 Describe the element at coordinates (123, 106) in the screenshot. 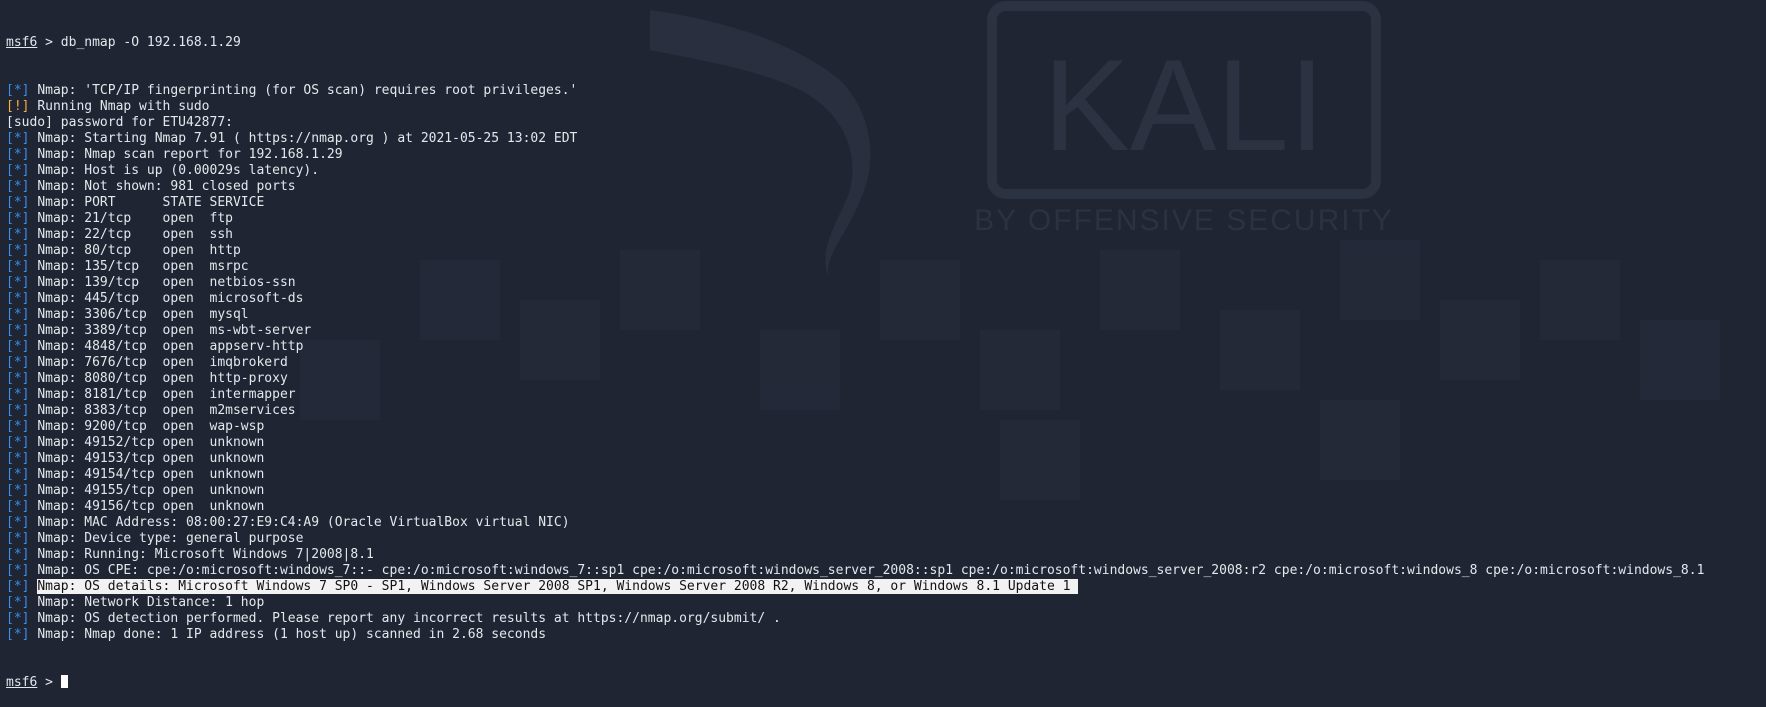

I see `line-text: Running Nmap with sudo` at that location.